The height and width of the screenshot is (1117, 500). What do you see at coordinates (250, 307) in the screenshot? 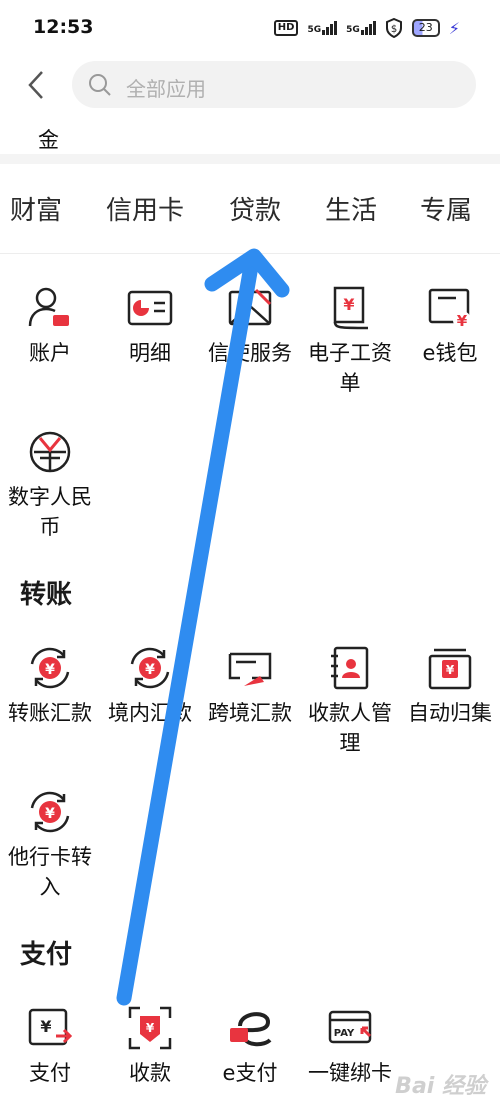
I see `messenger-icon` at bounding box center [250, 307].